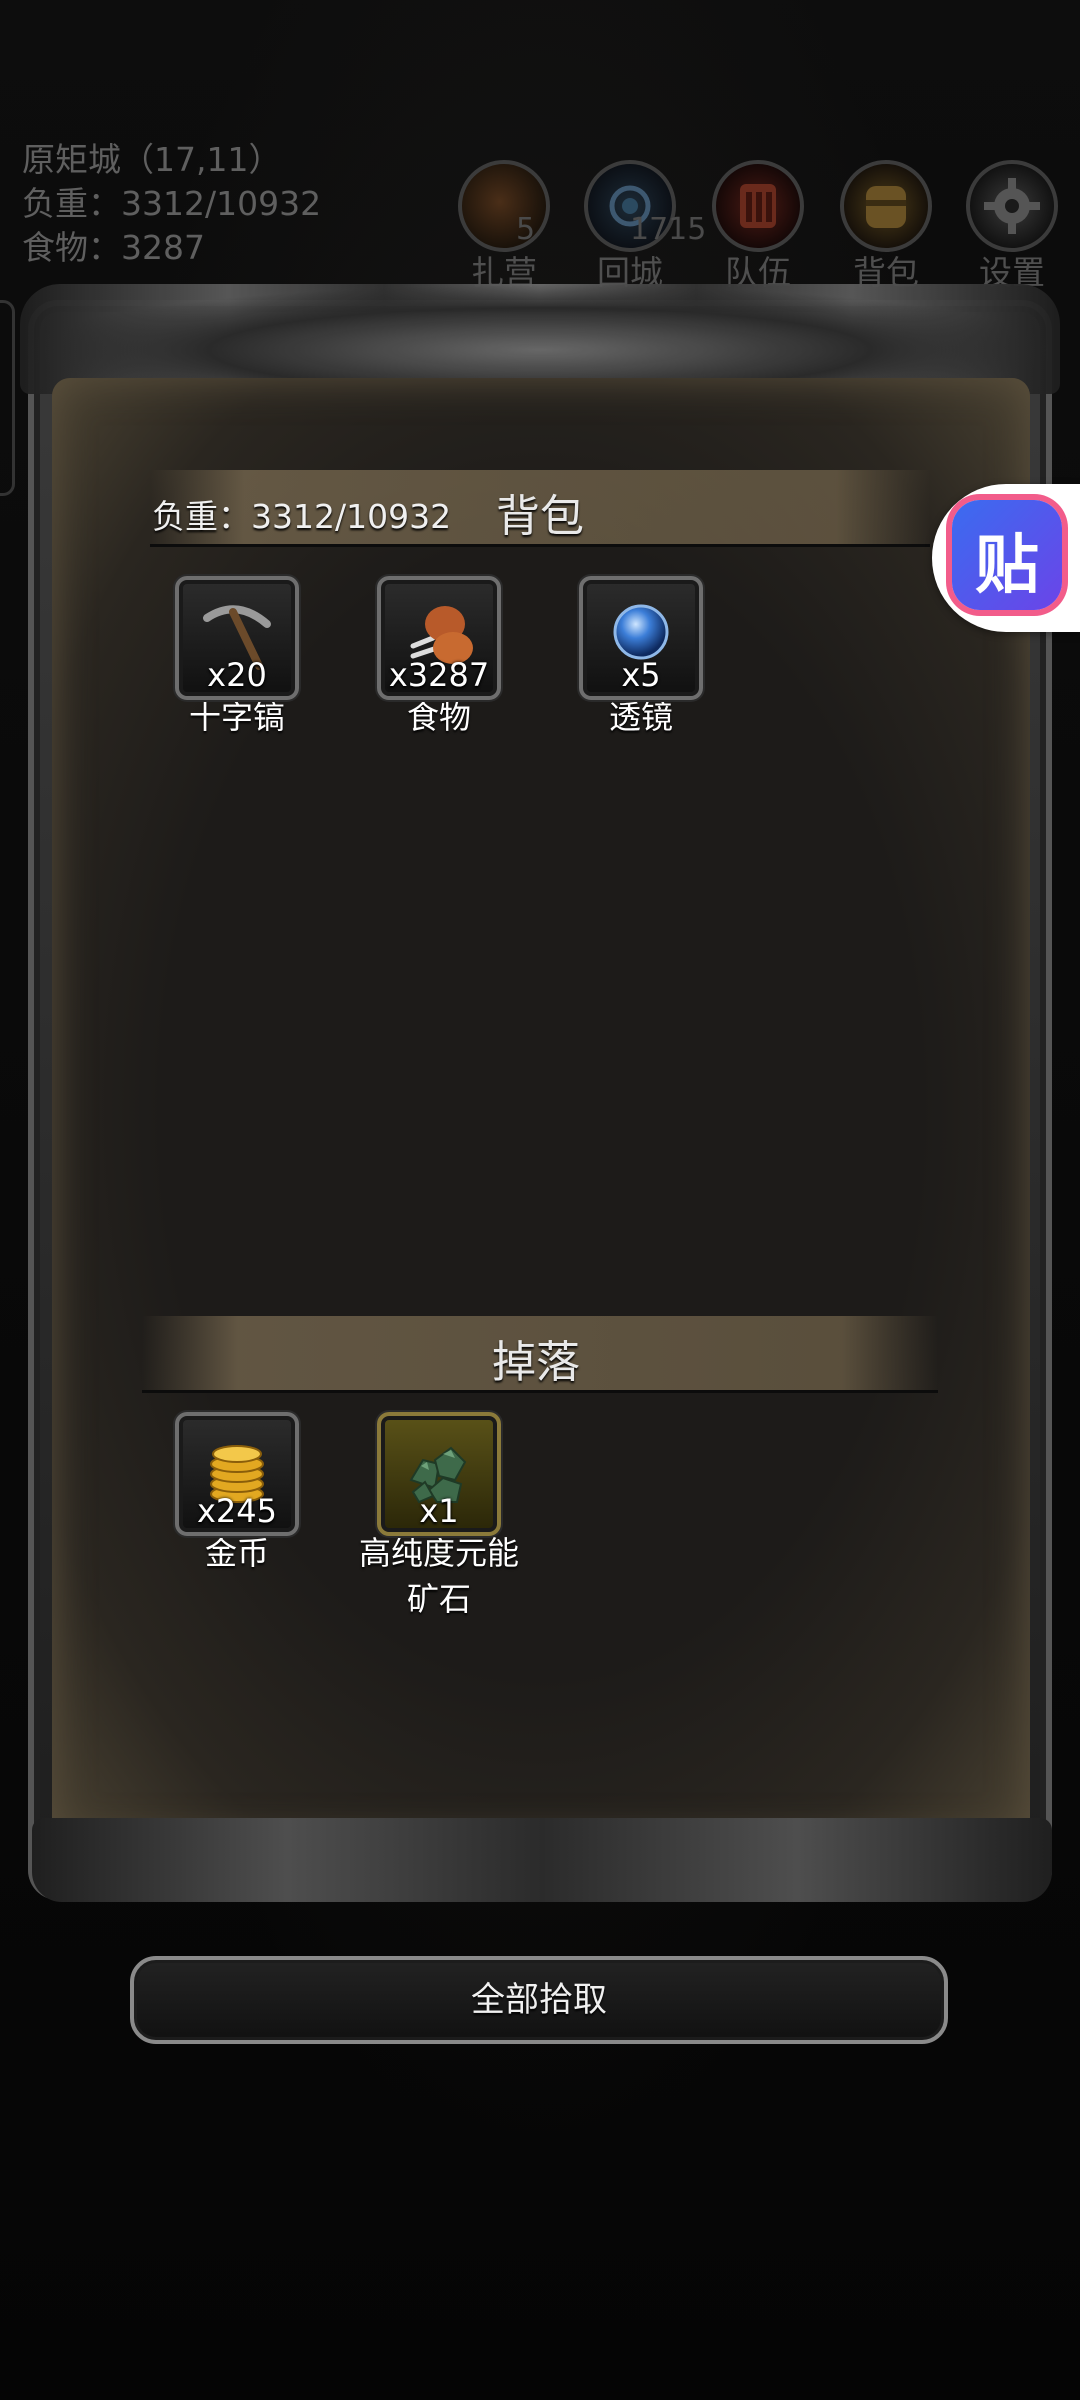 This screenshot has width=1080, height=2400. What do you see at coordinates (526, 229) in the screenshot?
I see `camp-count: 5` at bounding box center [526, 229].